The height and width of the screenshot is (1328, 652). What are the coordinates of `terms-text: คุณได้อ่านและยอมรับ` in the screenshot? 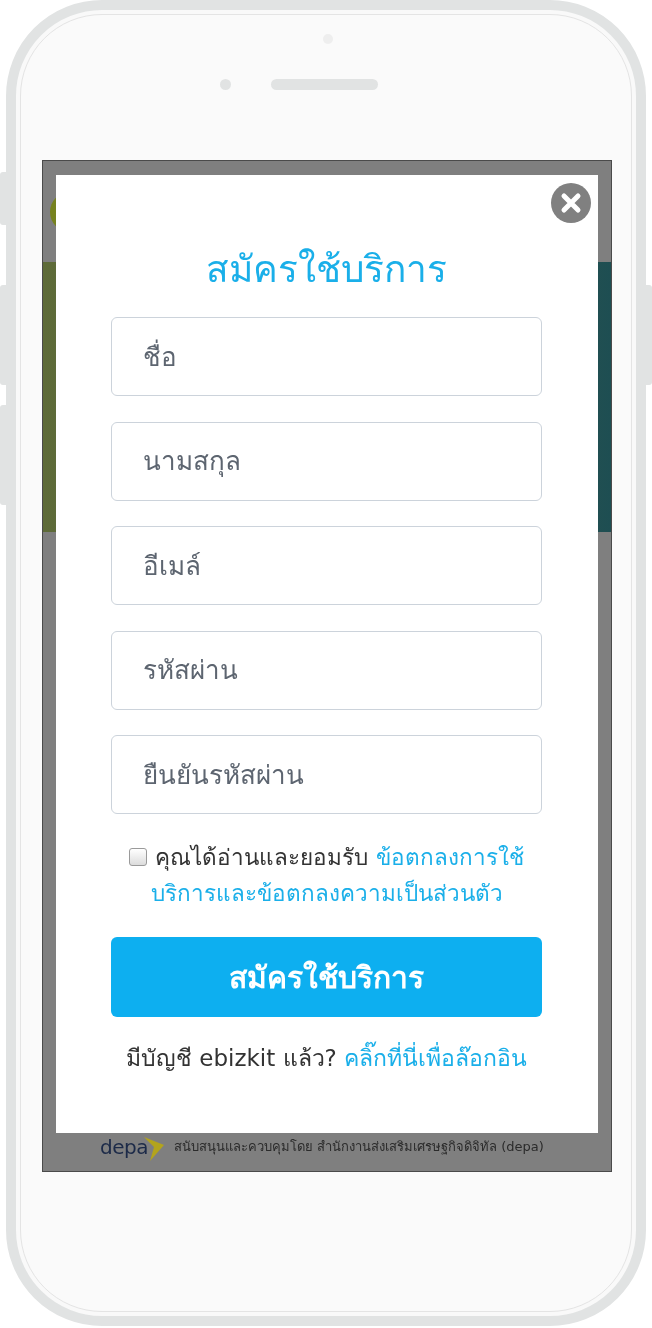 It's located at (261, 858).